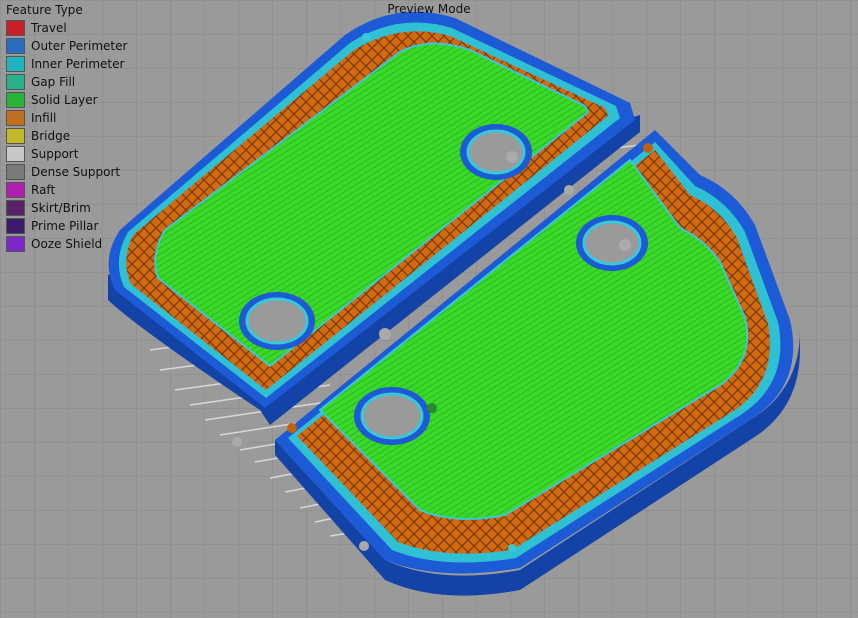 This screenshot has width=858, height=618. What do you see at coordinates (76, 172) in the screenshot?
I see `legend-item-label: Dense Support` at bounding box center [76, 172].